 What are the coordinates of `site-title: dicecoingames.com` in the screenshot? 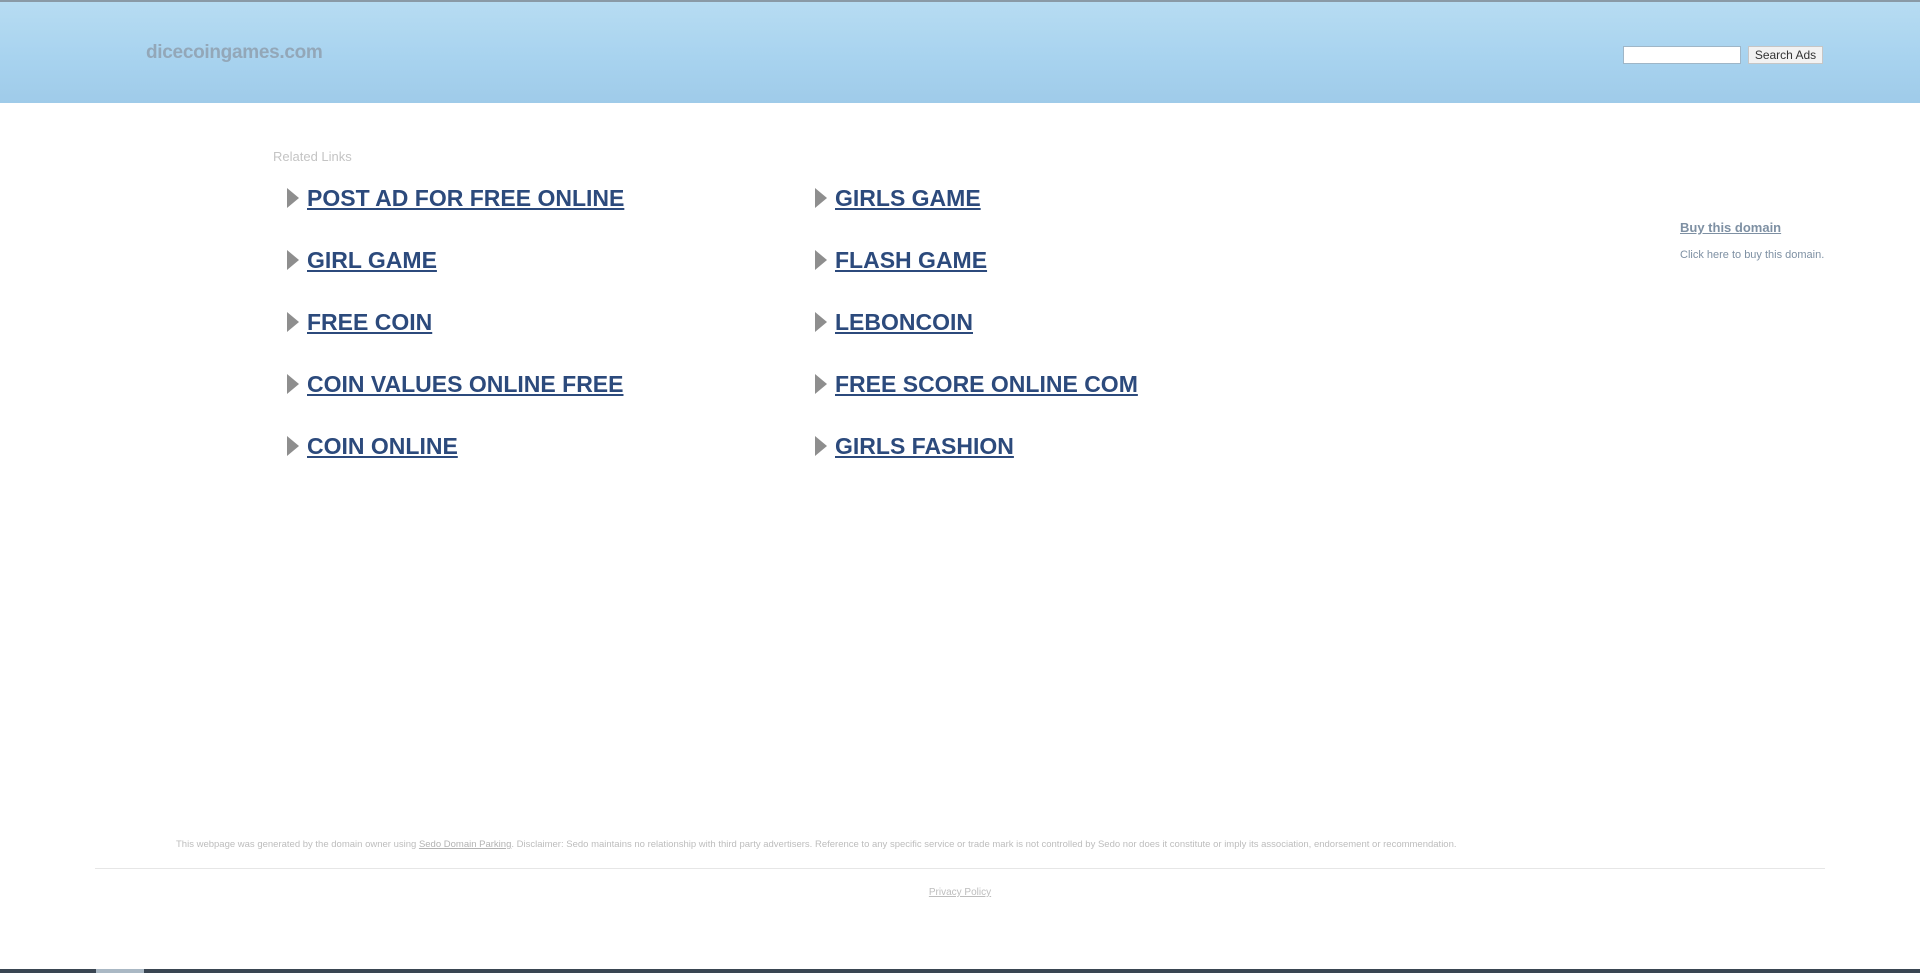 It's located at (234, 52).